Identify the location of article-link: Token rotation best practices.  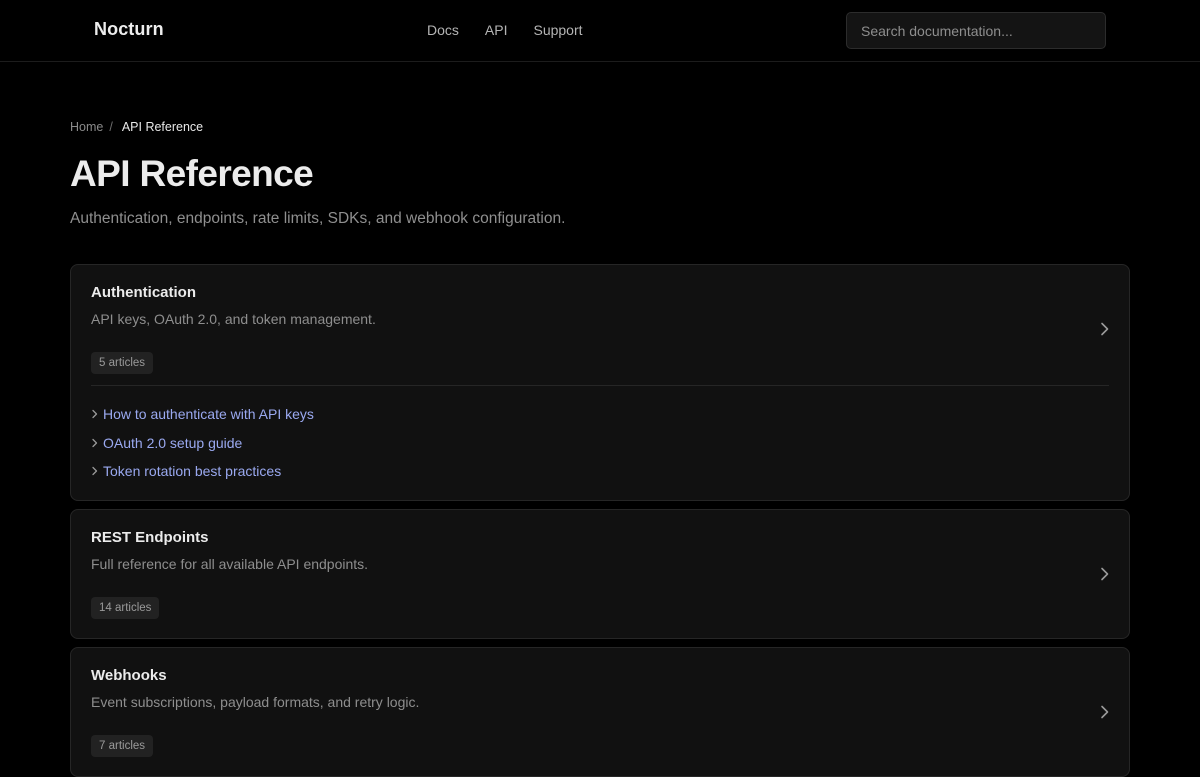
(202, 471).